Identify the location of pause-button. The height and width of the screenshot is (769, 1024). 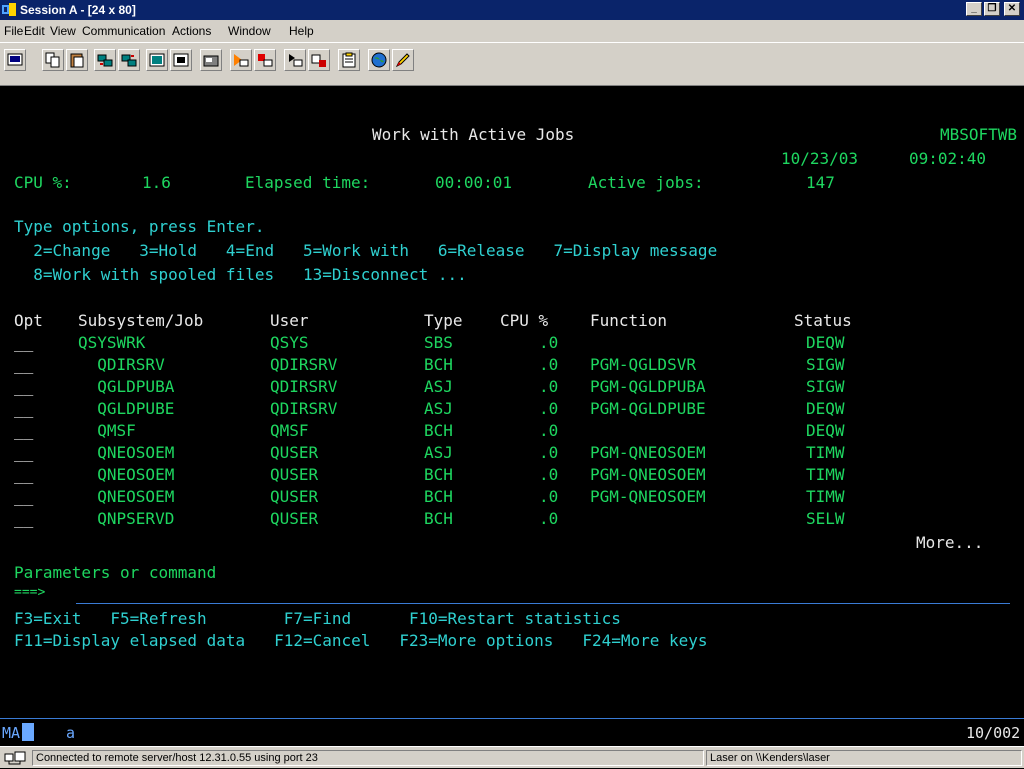
(319, 60).